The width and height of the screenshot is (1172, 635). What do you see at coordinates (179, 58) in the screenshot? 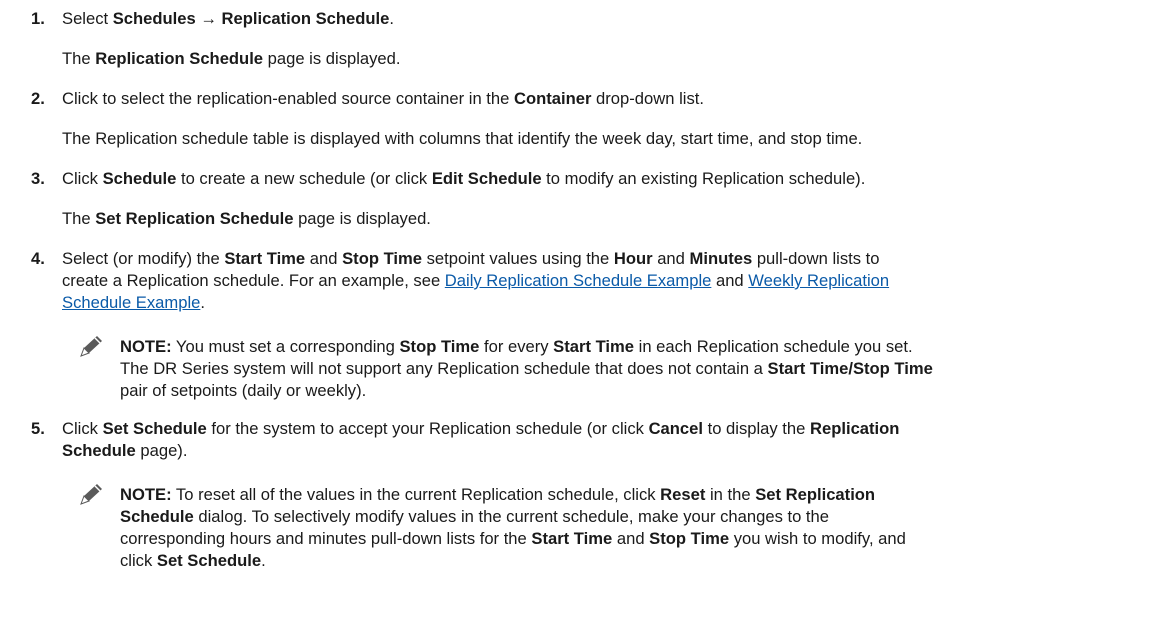
I see `ui-term: Replication Schedule` at bounding box center [179, 58].